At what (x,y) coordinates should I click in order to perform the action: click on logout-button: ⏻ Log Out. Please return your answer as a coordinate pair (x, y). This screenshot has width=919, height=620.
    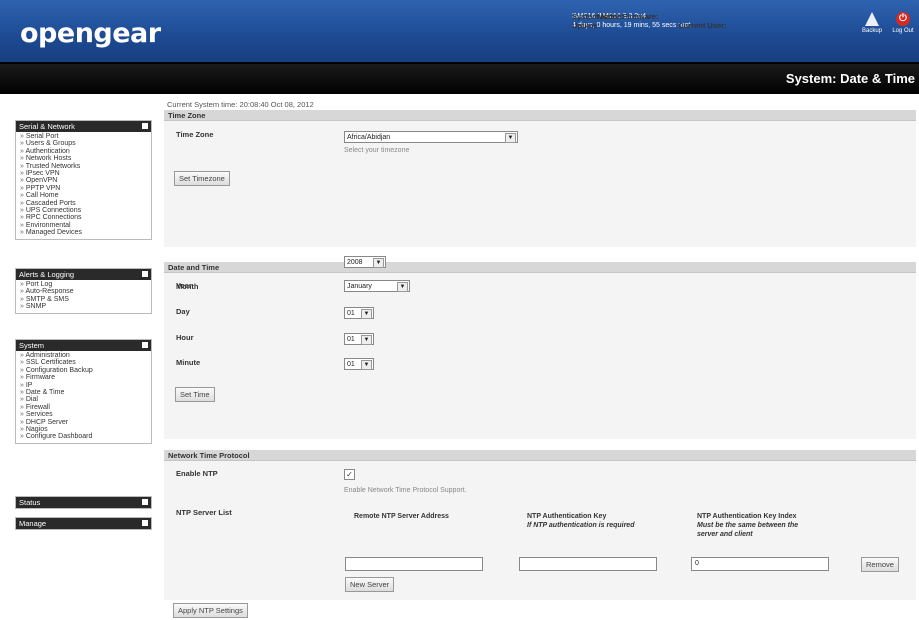
    Looking at the image, I should click on (903, 23).